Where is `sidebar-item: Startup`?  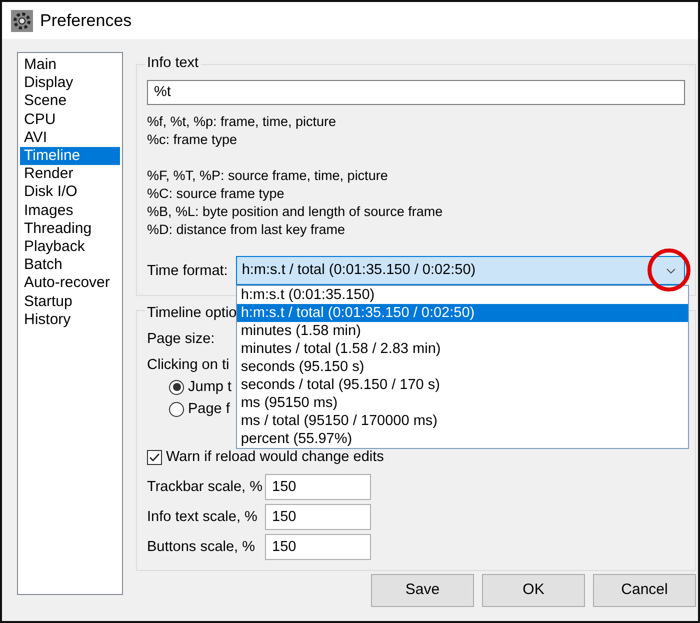
sidebar-item: Startup is located at coordinates (70, 301).